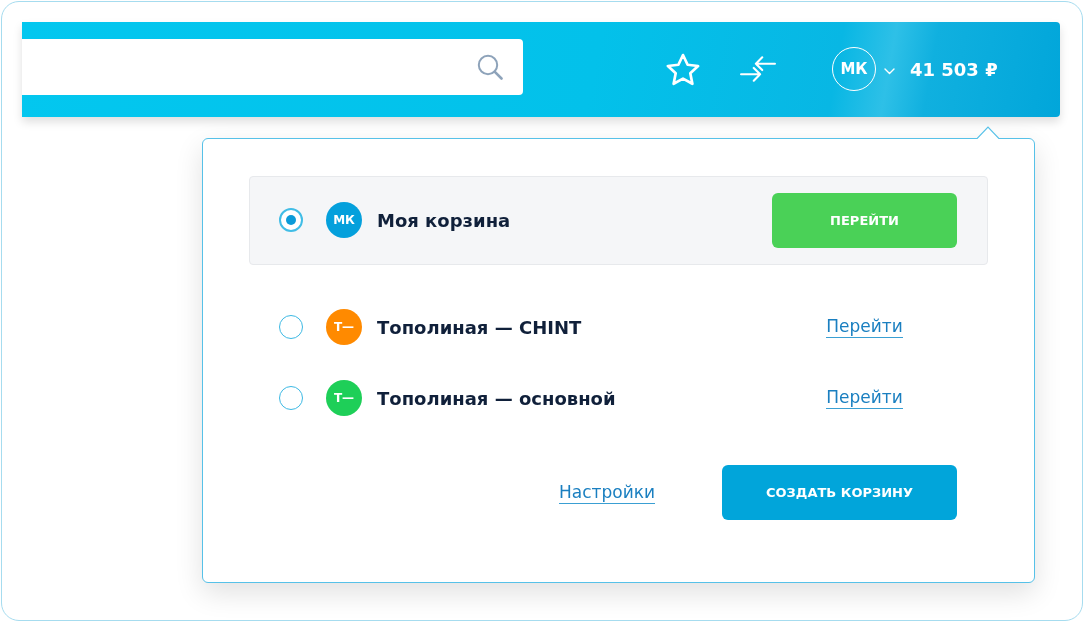 Image resolution: width=1084 pixels, height=622 pixels. What do you see at coordinates (490, 66) in the screenshot?
I see `search-icon` at bounding box center [490, 66].